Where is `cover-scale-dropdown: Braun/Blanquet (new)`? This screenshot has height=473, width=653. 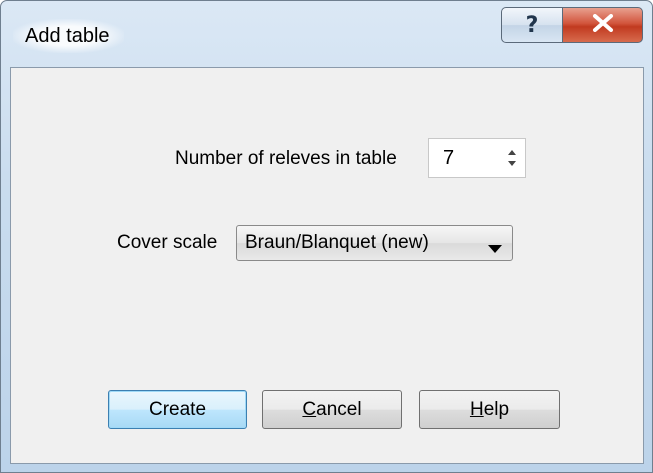
cover-scale-dropdown: Braun/Blanquet (new) is located at coordinates (374, 243).